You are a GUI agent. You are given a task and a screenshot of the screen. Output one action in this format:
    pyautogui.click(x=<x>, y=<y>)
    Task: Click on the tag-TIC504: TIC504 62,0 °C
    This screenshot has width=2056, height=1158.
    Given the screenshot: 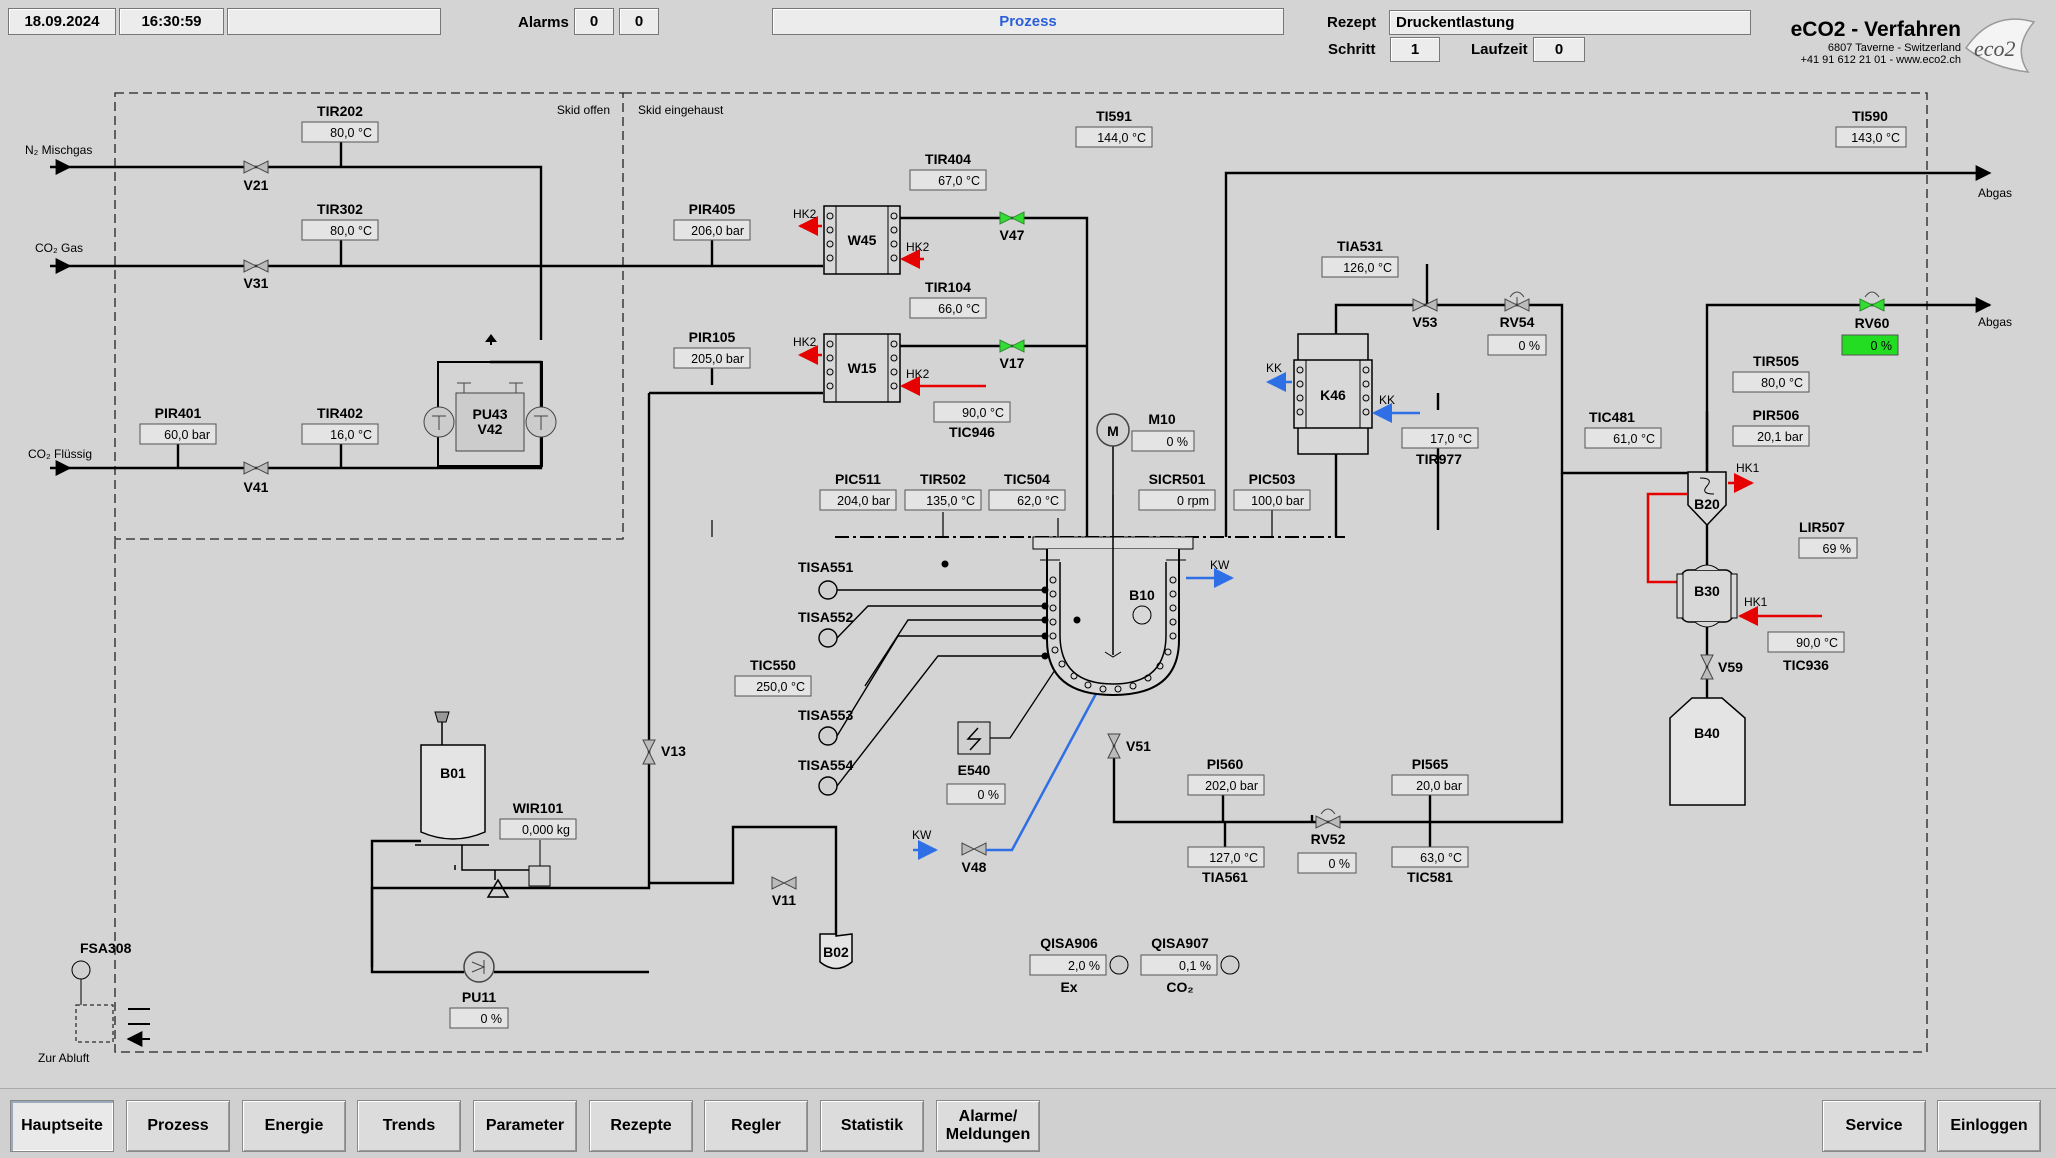 What is the action you would take?
    pyautogui.click(x=1027, y=491)
    